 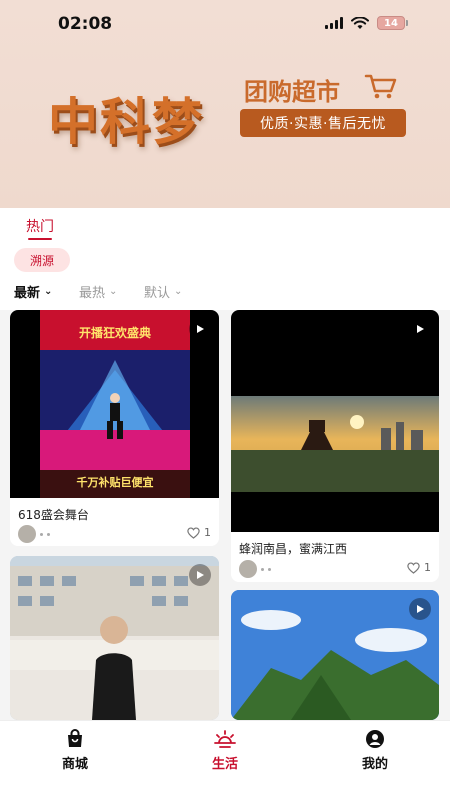 I want to click on scenery-image, so click(x=335, y=444).